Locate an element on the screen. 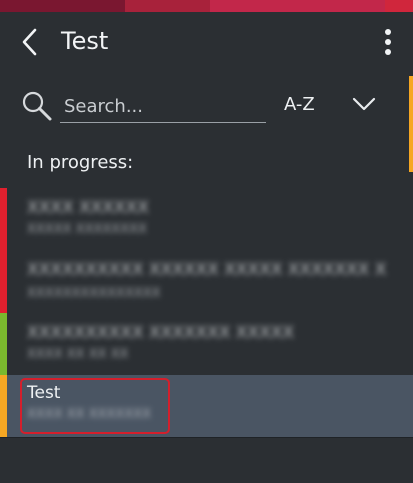  search-input is located at coordinates (163, 106).